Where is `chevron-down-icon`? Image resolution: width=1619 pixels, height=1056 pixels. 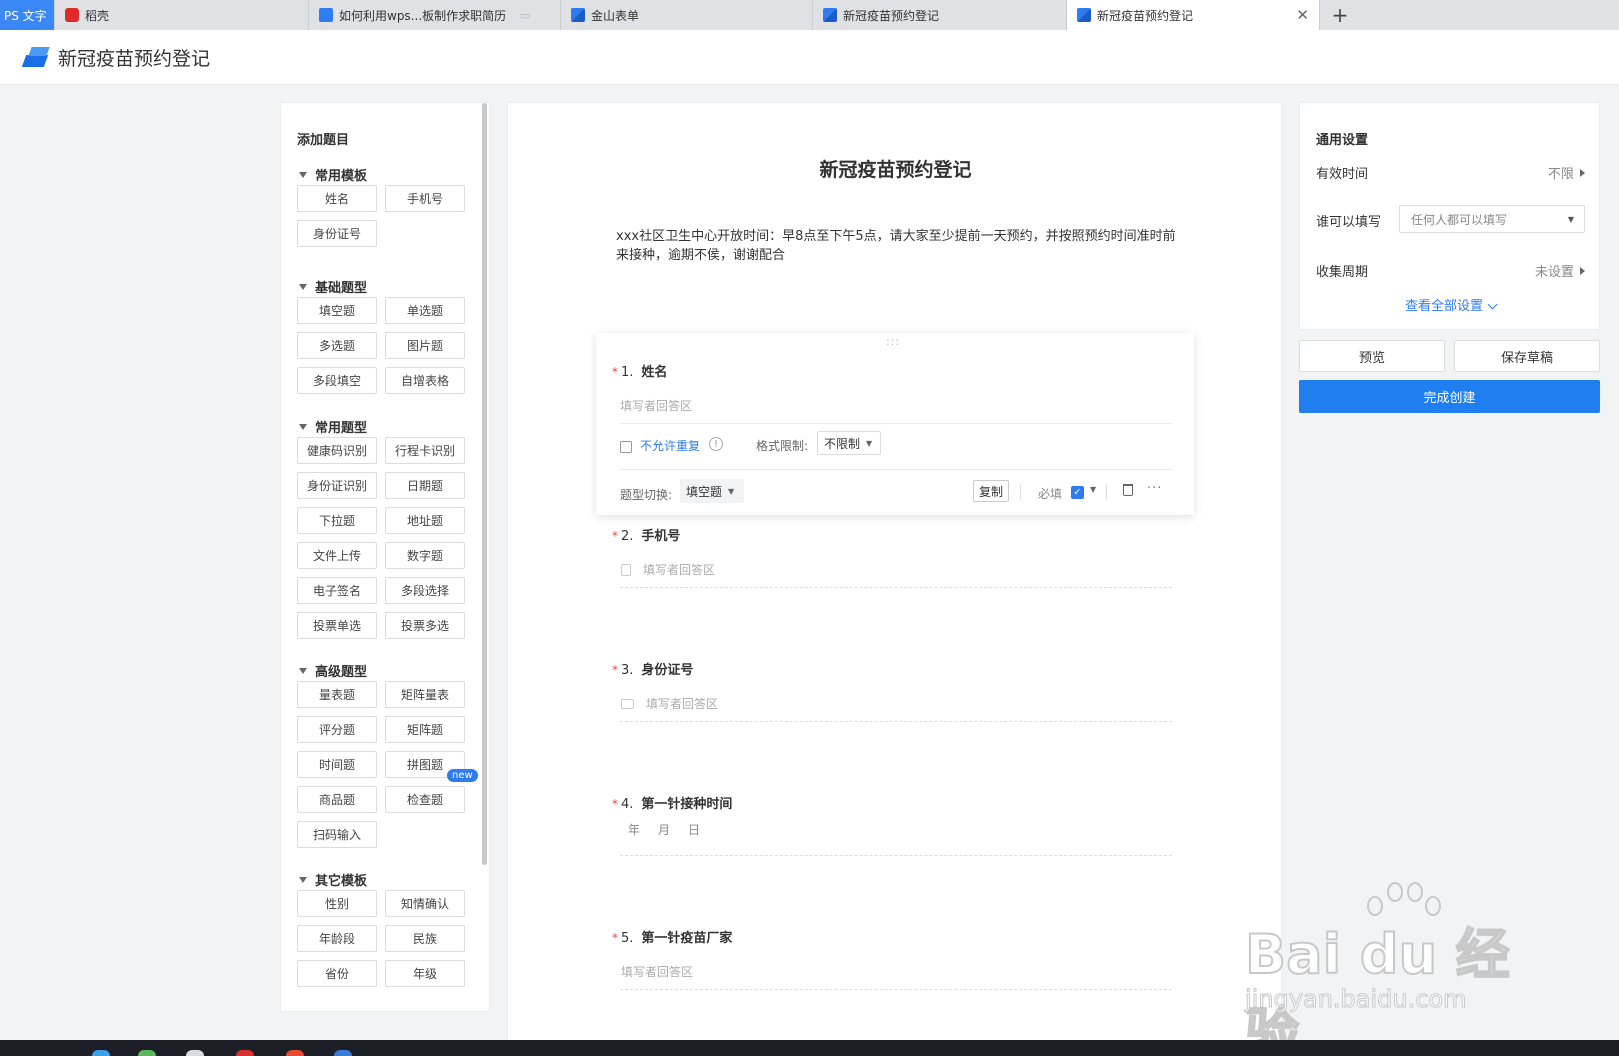
chevron-down-icon is located at coordinates (1492, 304).